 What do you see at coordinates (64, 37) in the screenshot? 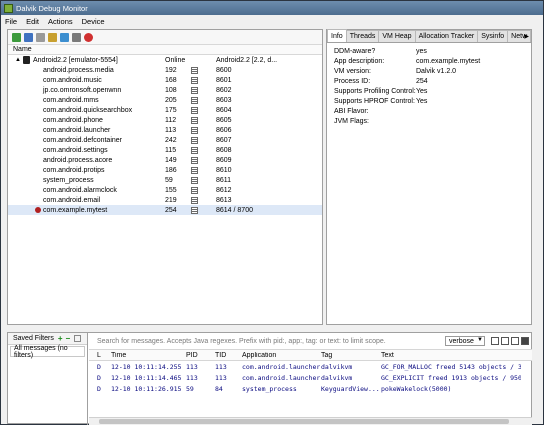
I see `update-threads-icon` at bounding box center [64, 37].